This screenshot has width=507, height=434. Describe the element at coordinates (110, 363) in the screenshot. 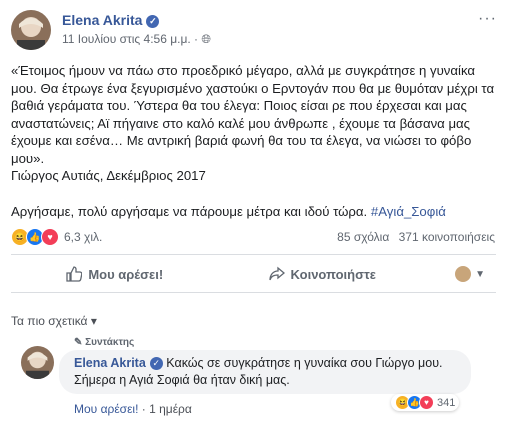

I see `comment-author-name: Elena Akrita` at that location.